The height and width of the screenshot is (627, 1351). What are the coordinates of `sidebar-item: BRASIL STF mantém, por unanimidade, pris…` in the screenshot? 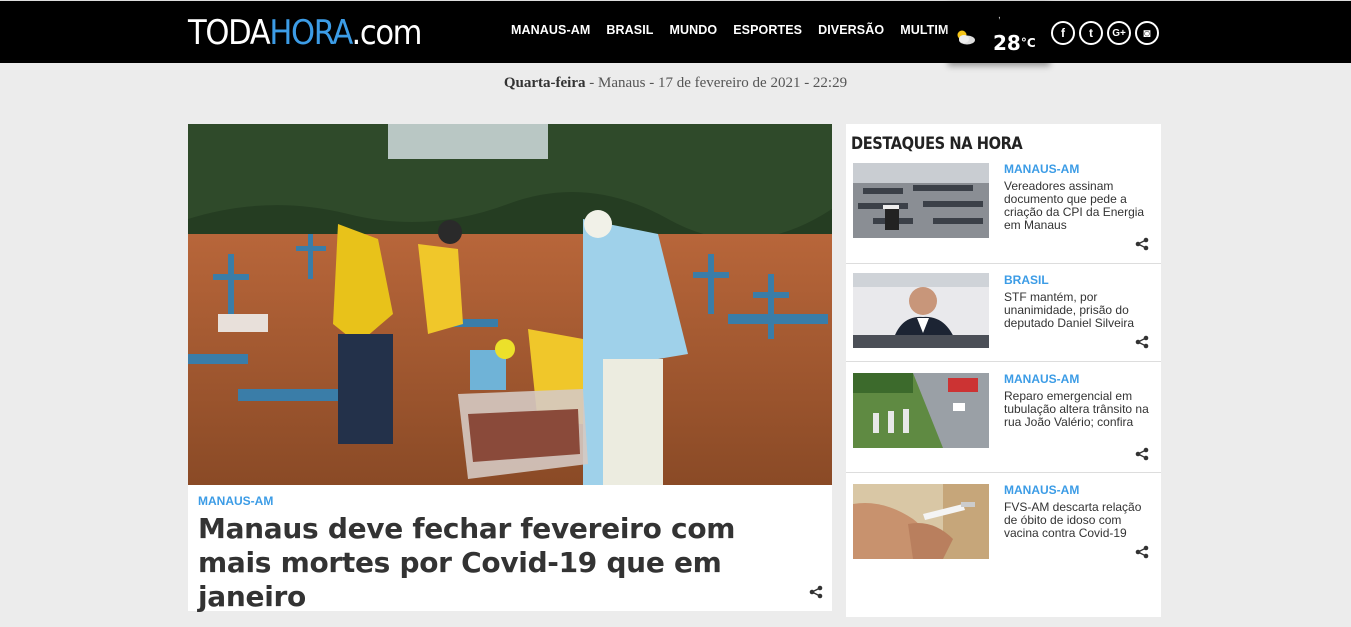 It's located at (1003, 313).